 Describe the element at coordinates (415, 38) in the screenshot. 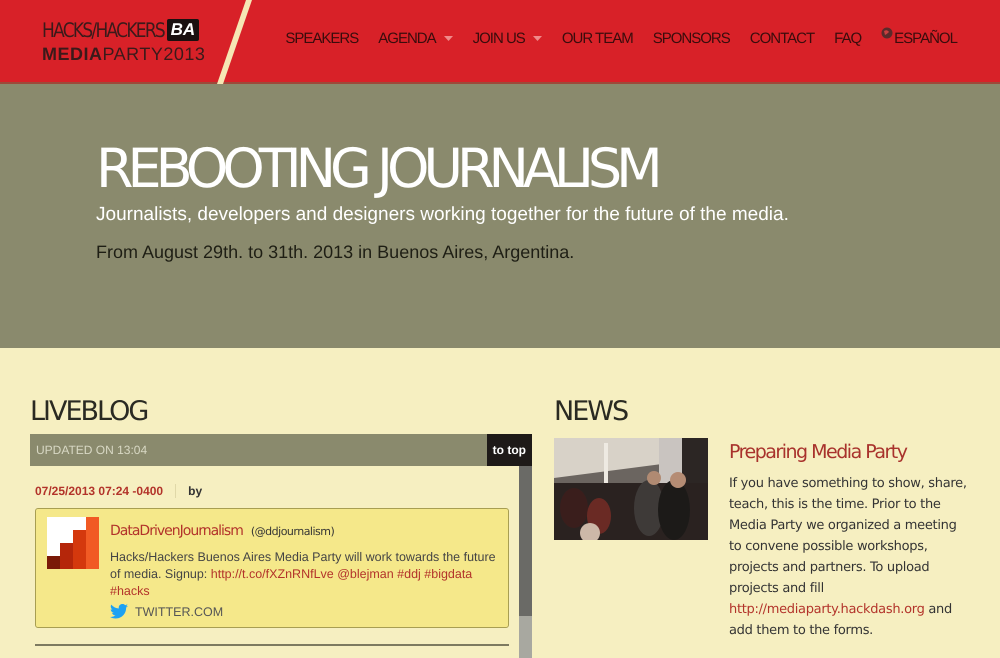

I see `nav-link: AGENDA` at that location.